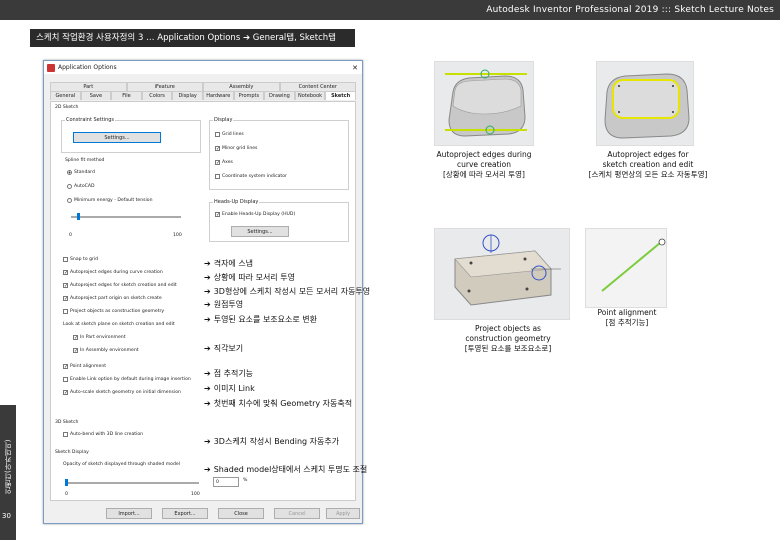 This screenshot has width=780, height=540. Describe the element at coordinates (240, 148) in the screenshot. I see `checkbox-label: Minor grid lines` at that location.